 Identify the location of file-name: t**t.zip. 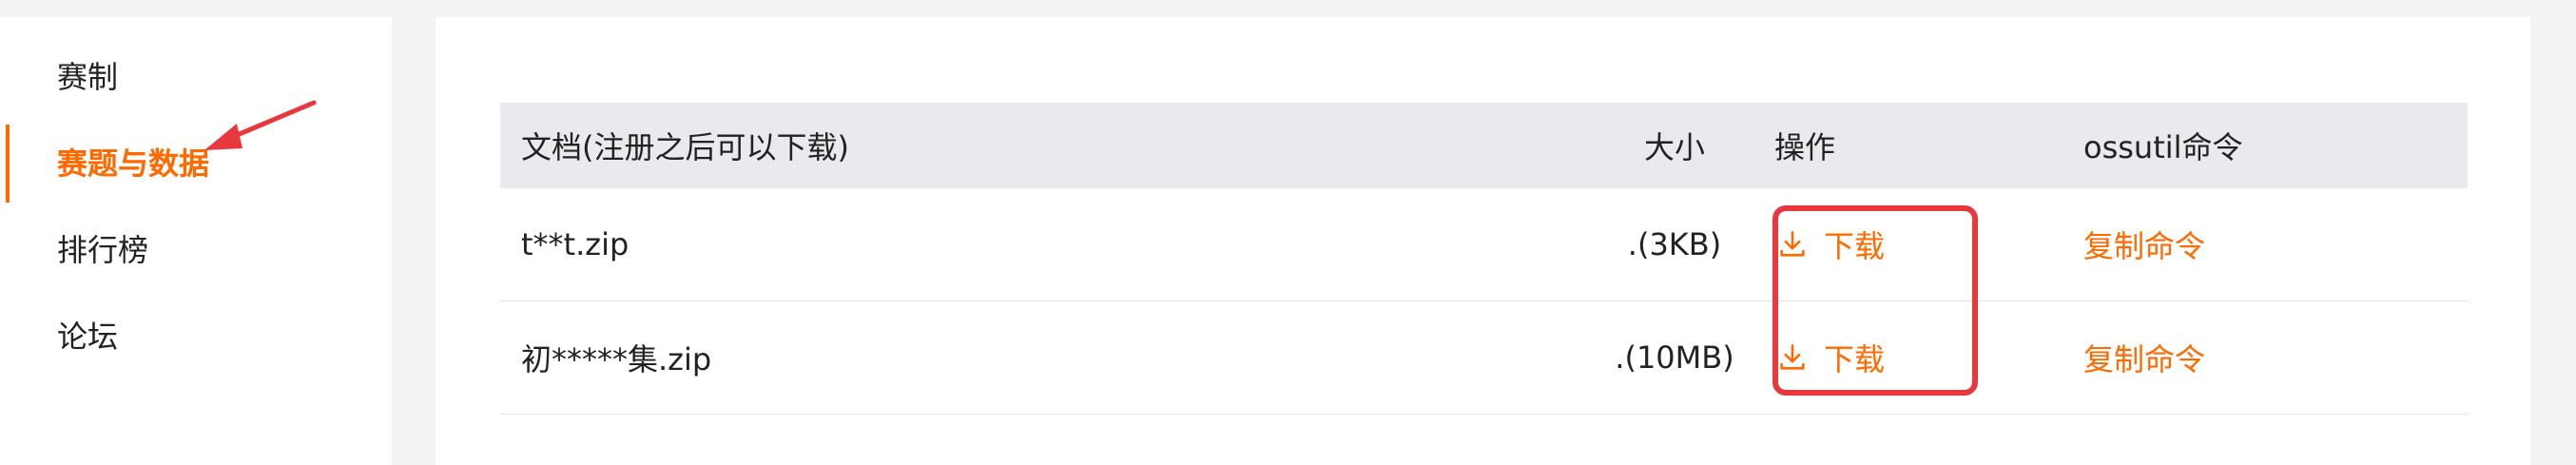
(575, 244).